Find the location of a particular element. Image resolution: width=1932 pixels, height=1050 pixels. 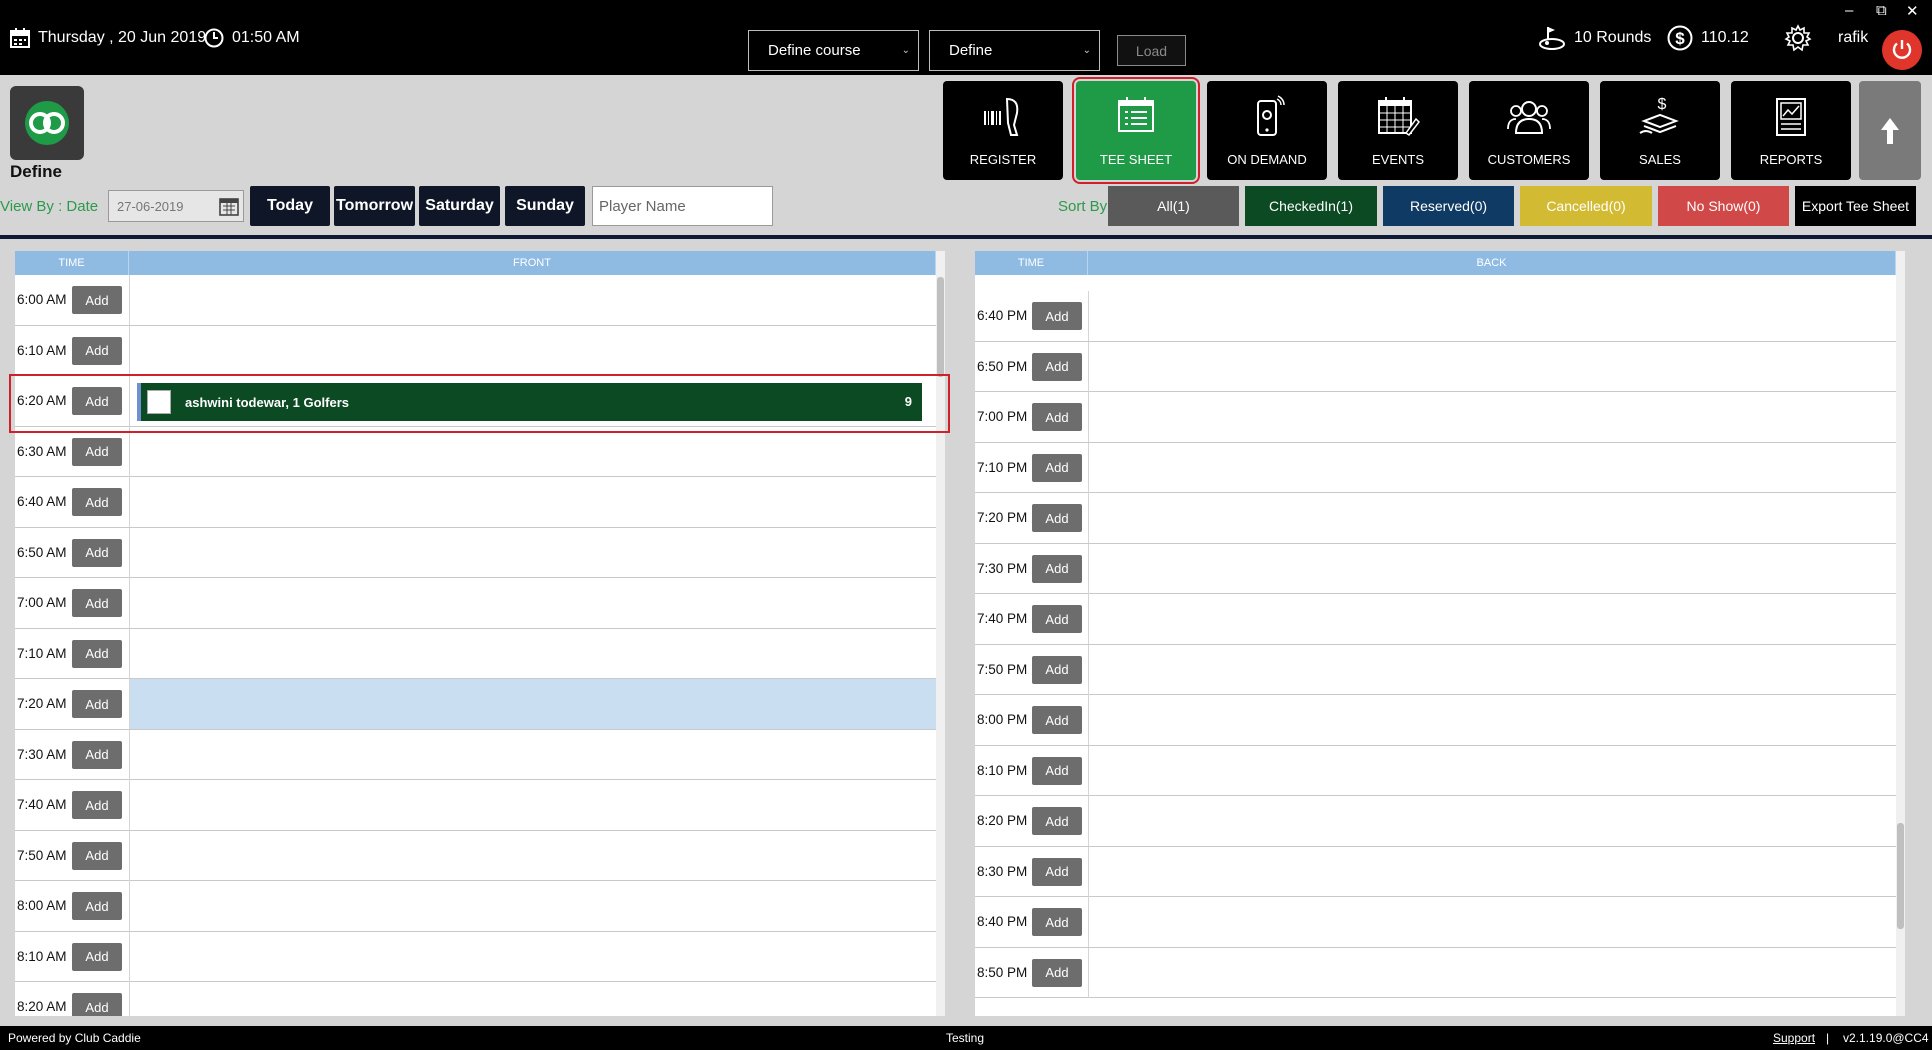

nav-customers: CUSTOMERS is located at coordinates (1529, 130).